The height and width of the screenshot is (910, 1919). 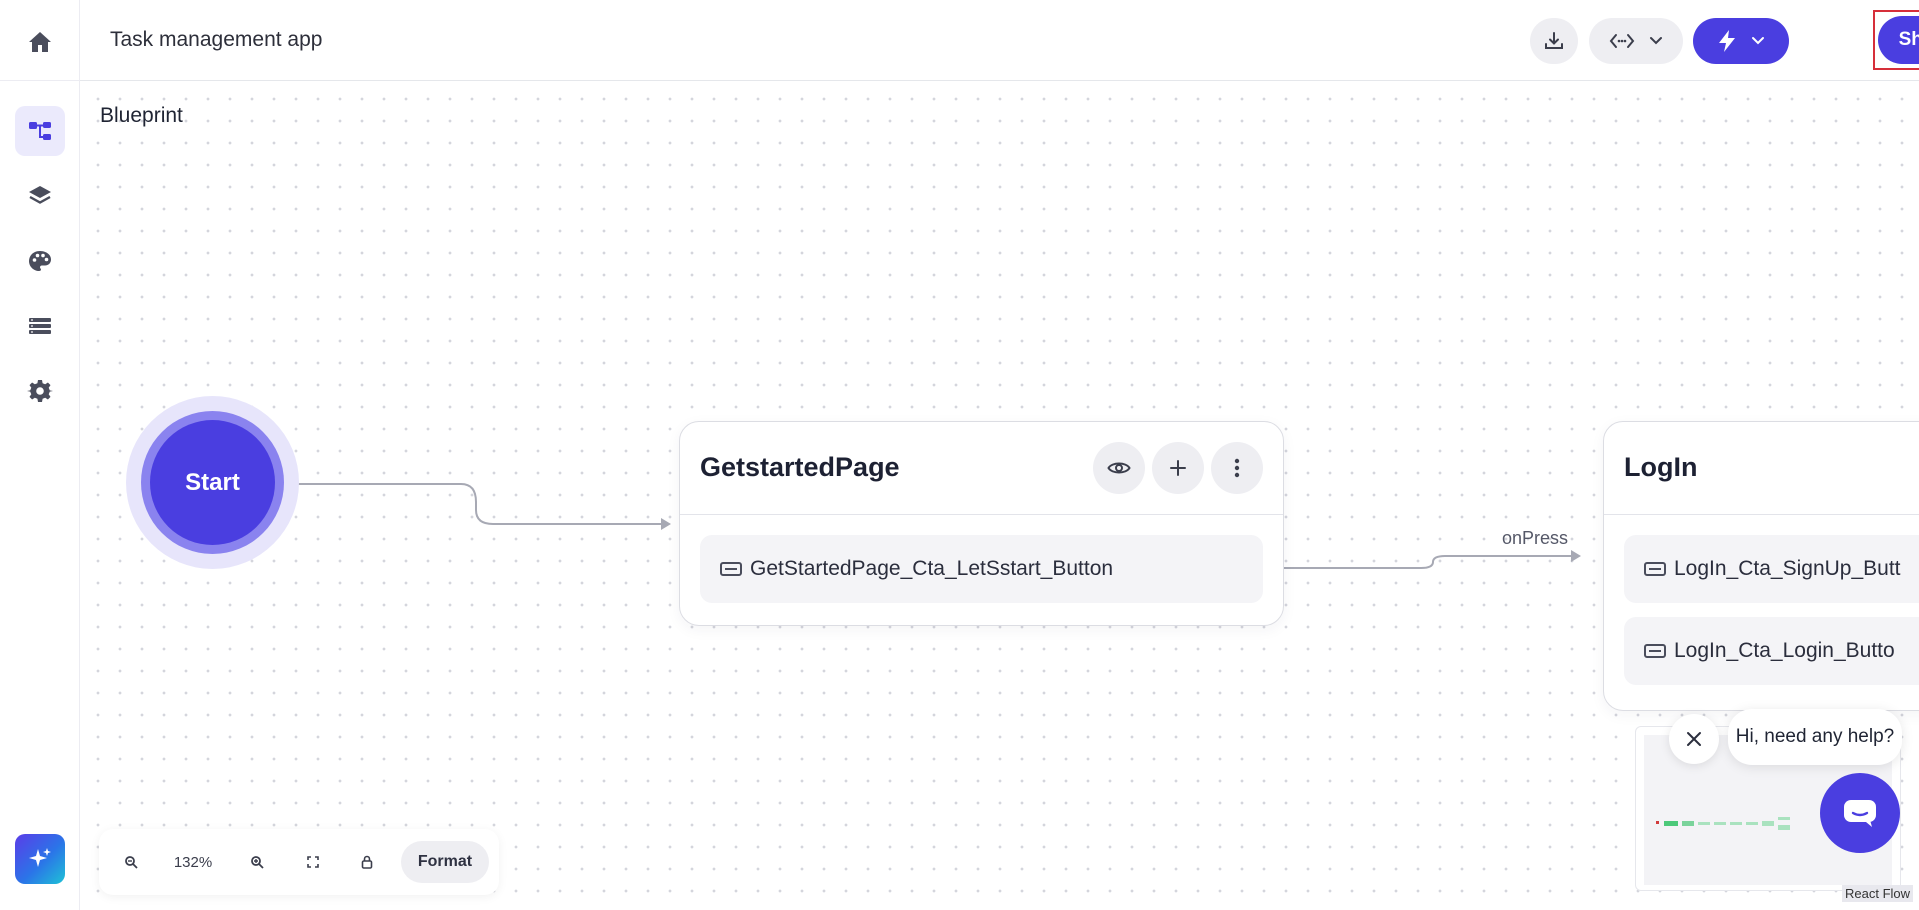 I want to click on zoom-out-button, so click(x=131, y=862).